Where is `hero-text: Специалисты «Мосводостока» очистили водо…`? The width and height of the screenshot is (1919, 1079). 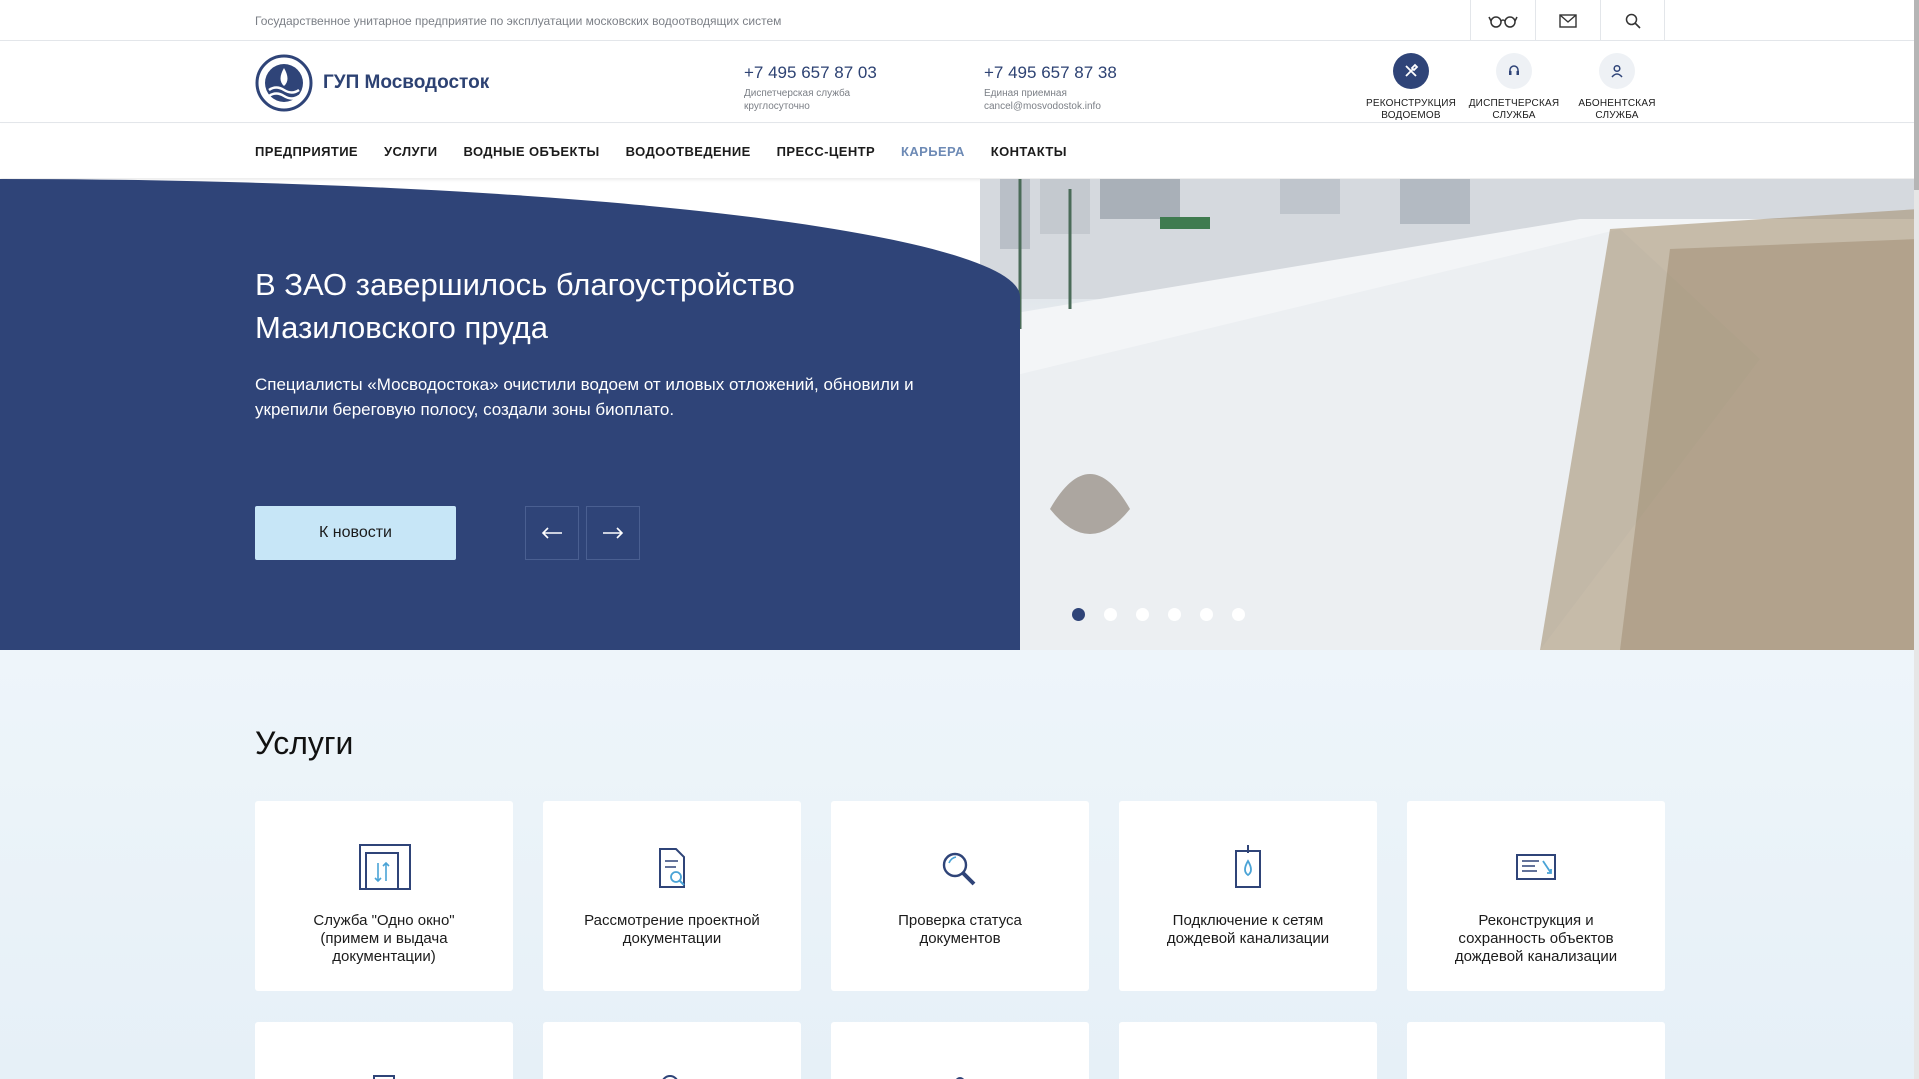 hero-text: Специалисты «Мосводостока» очистили водо… is located at coordinates (584, 397).